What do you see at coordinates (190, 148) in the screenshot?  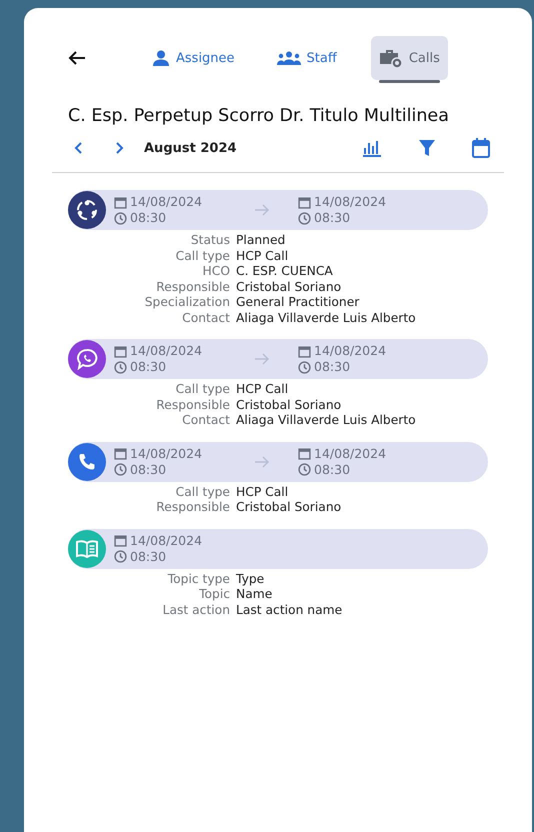 I see `month-label: August 2024` at bounding box center [190, 148].